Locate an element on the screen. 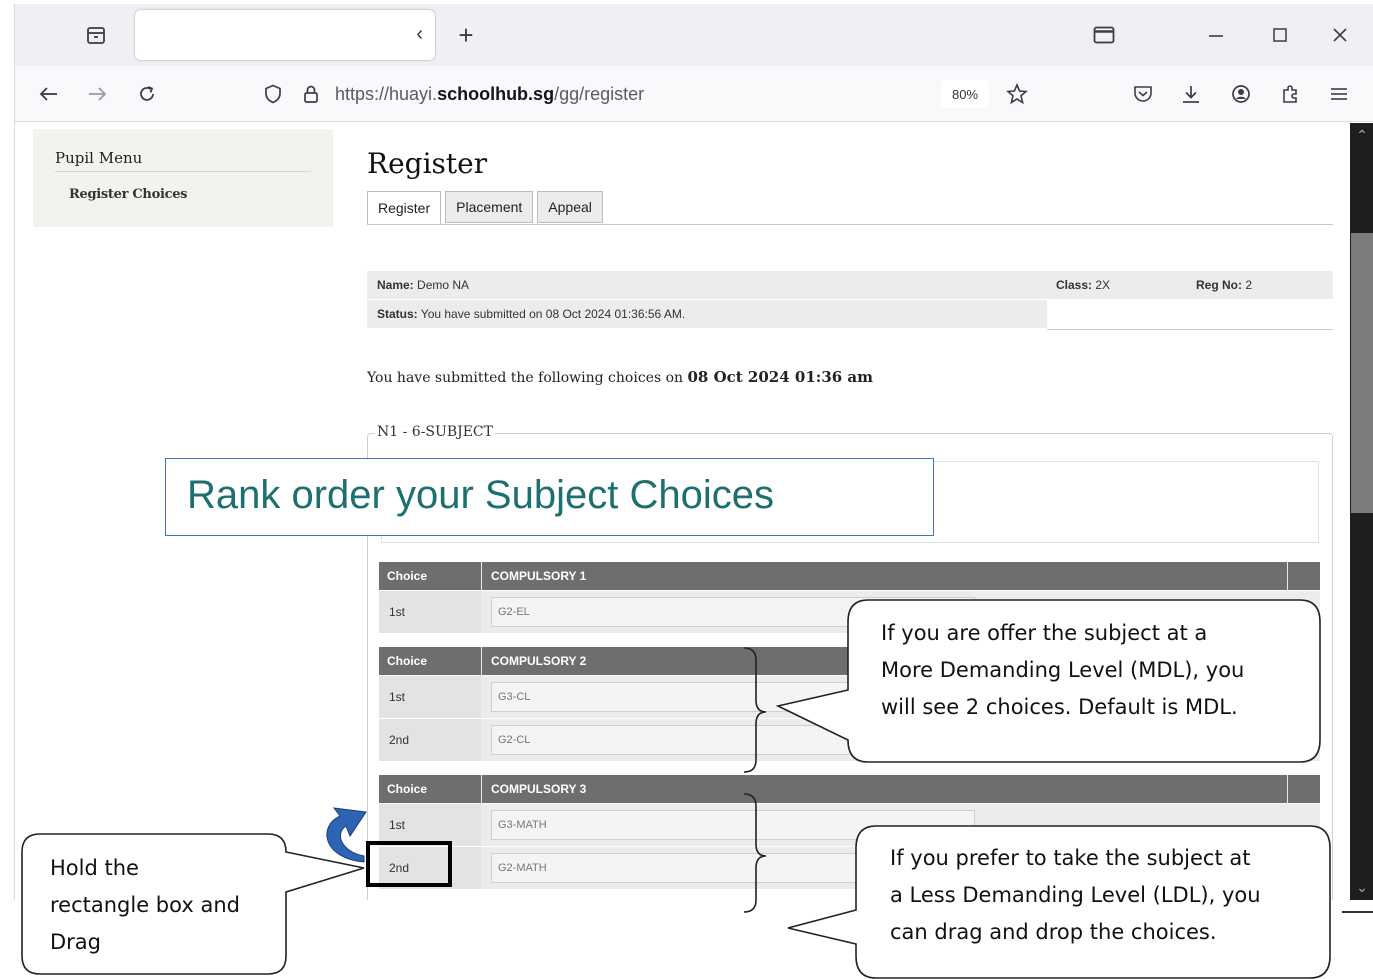  callout-line: If you prefer to take the subject at is located at coordinates (1070, 858).